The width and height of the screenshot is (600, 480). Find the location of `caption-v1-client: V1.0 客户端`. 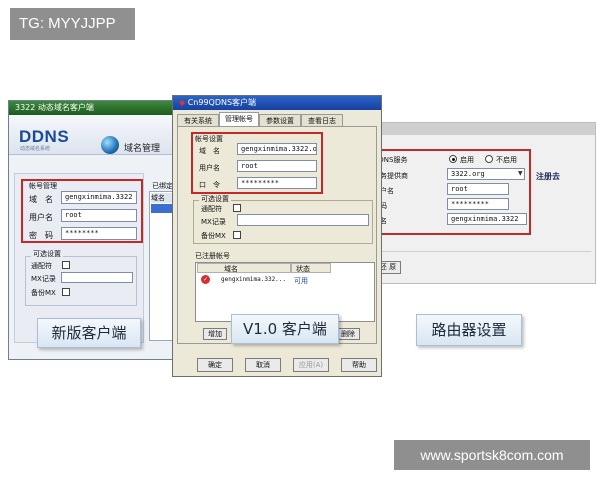

caption-v1-client: V1.0 客户端 is located at coordinates (285, 329).